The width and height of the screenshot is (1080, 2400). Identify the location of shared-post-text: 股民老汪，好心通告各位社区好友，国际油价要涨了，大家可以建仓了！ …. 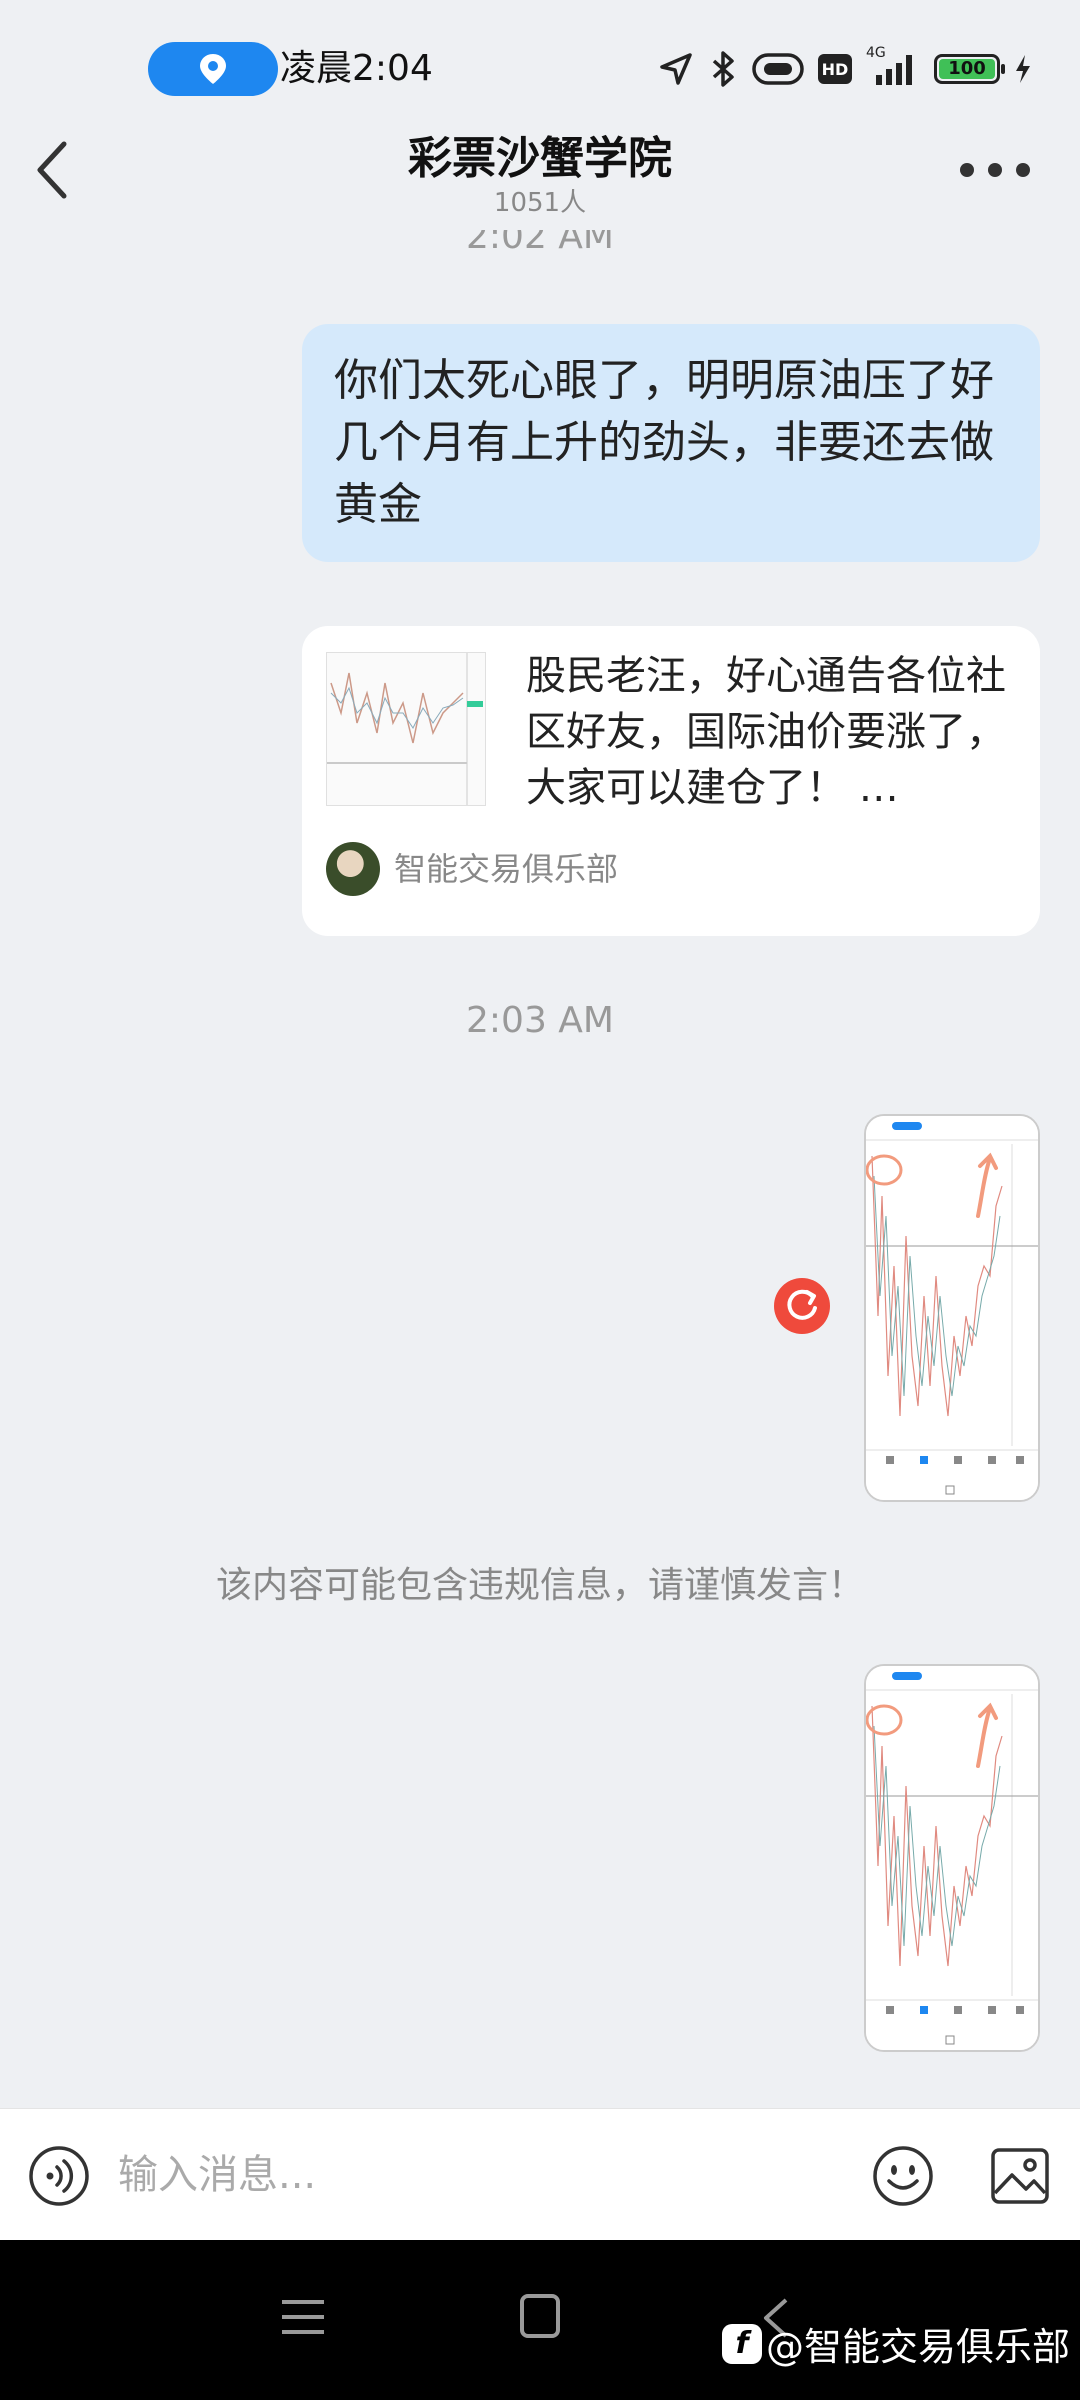
(766, 732).